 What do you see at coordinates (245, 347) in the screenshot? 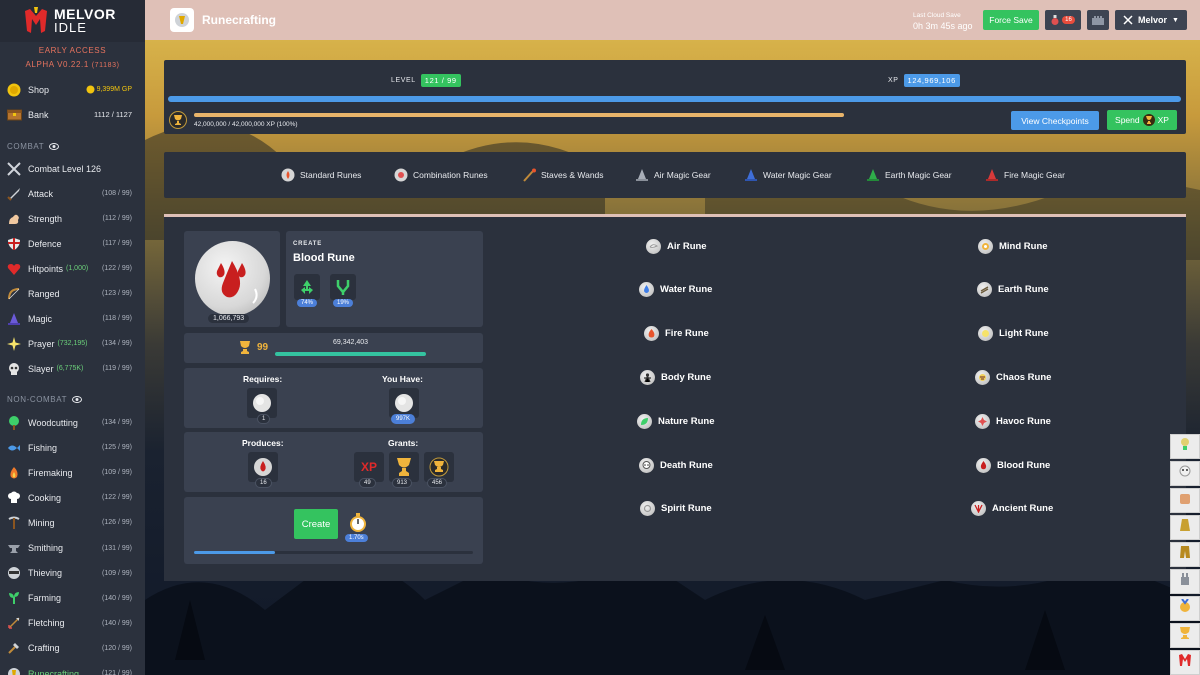
I see `mastery-trophy-icon` at bounding box center [245, 347].